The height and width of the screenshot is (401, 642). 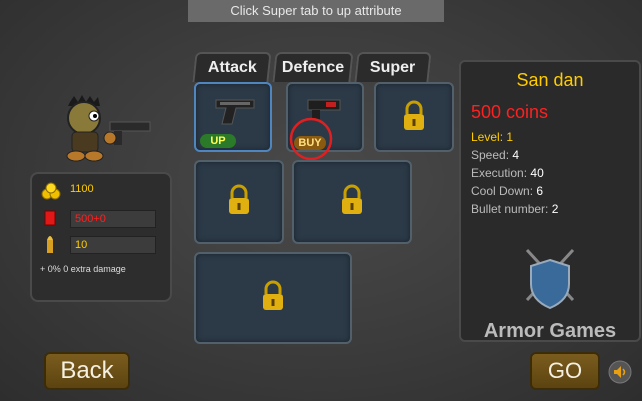 I want to click on level-row: Level: 1, so click(x=514, y=137).